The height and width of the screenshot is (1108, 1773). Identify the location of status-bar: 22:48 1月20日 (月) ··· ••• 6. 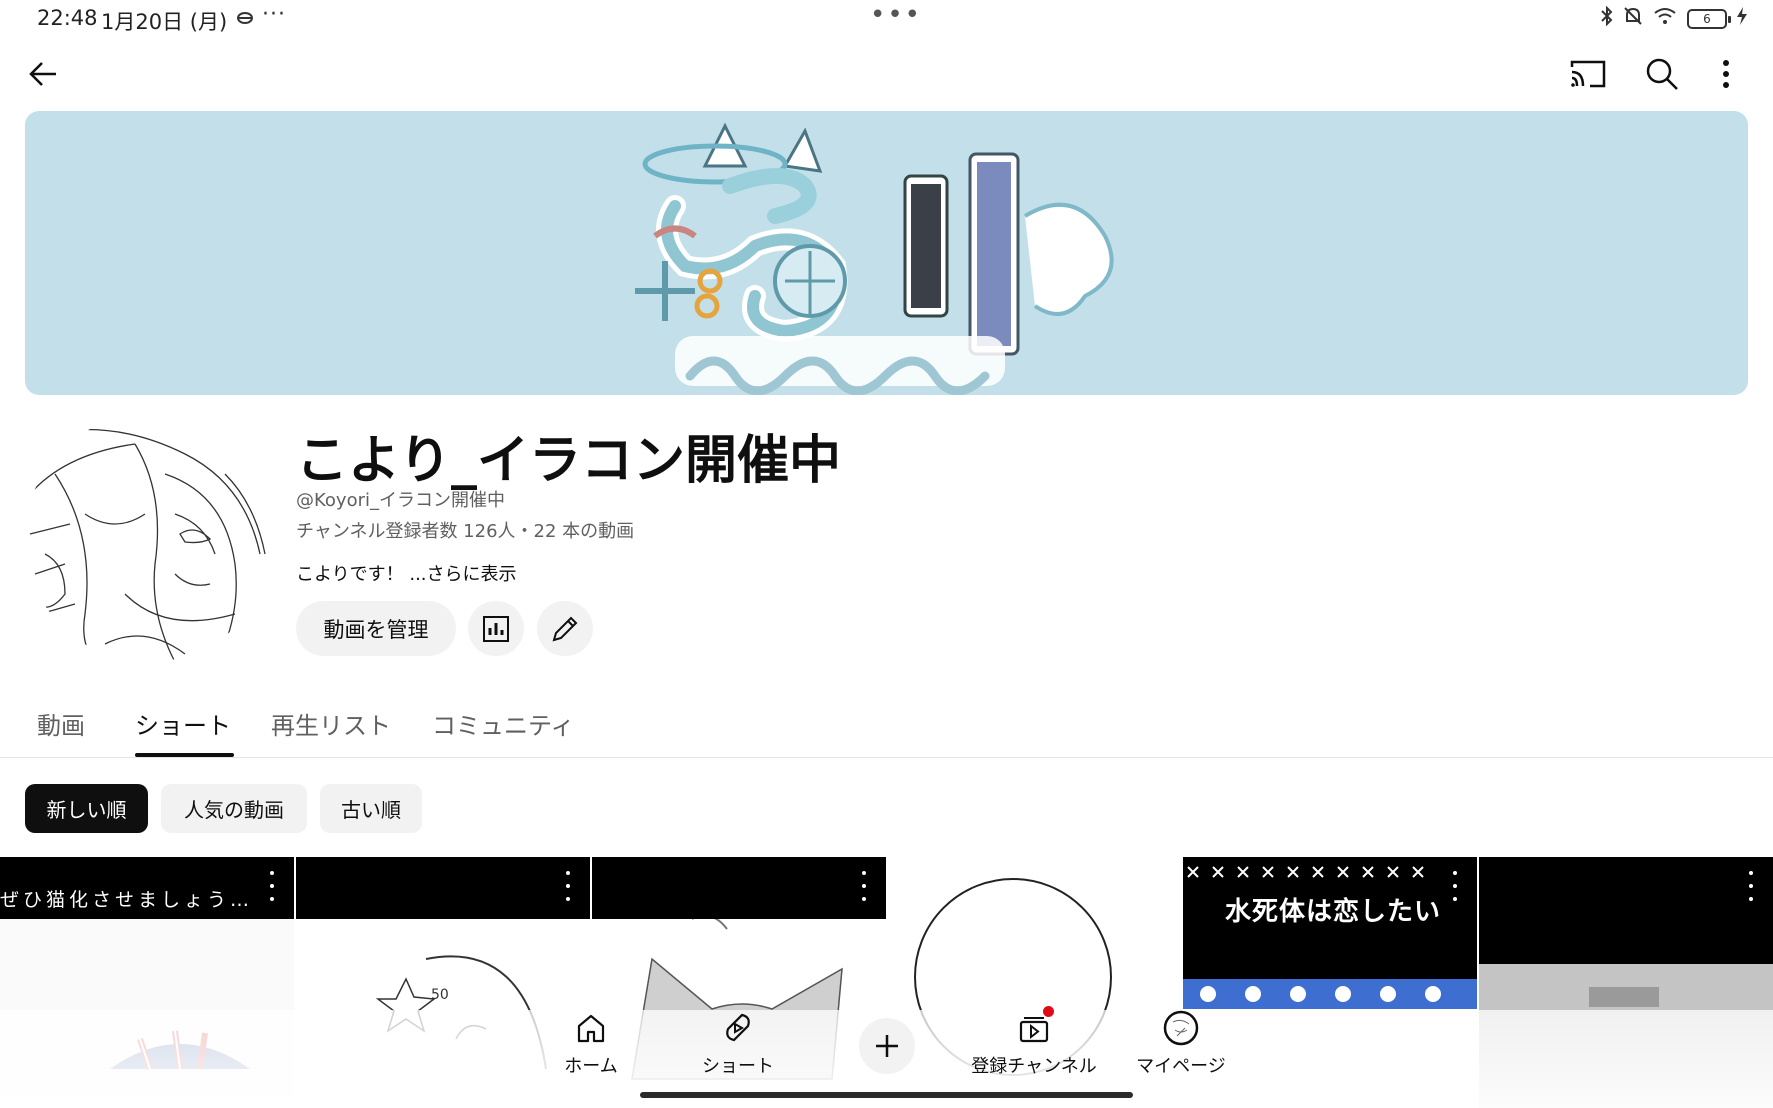
(886, 19).